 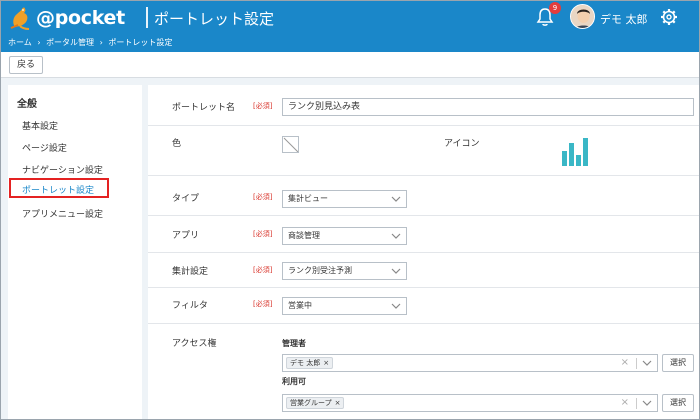 I want to click on aggregation-label: 集計設定, so click(x=190, y=272).